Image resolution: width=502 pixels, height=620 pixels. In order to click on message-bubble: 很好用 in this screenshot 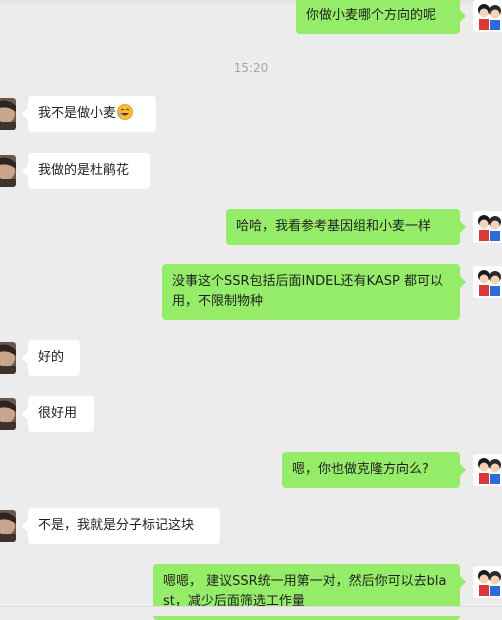, I will do `click(58, 414)`.